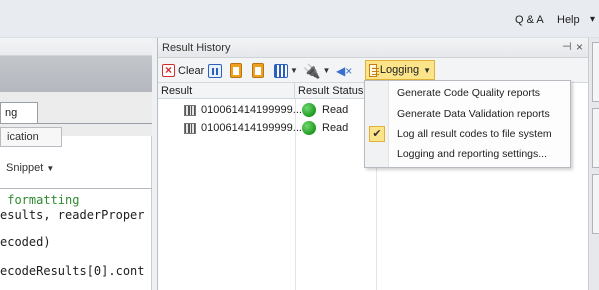 The width and height of the screenshot is (599, 290). I want to click on antenna-button: 🔌 ▼, so click(316, 70).